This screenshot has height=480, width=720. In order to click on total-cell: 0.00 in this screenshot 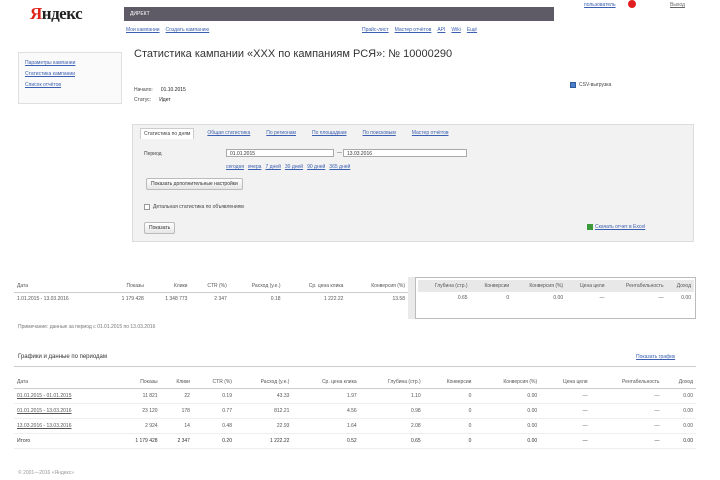, I will do `click(688, 441)`.